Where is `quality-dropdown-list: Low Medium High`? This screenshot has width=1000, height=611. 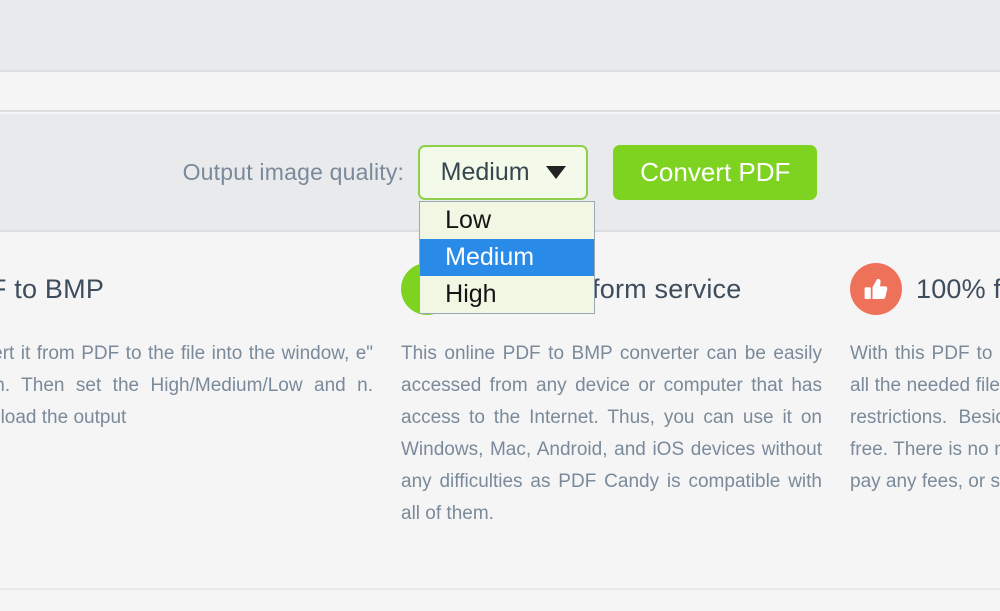
quality-dropdown-list: Low Medium High is located at coordinates (507, 257).